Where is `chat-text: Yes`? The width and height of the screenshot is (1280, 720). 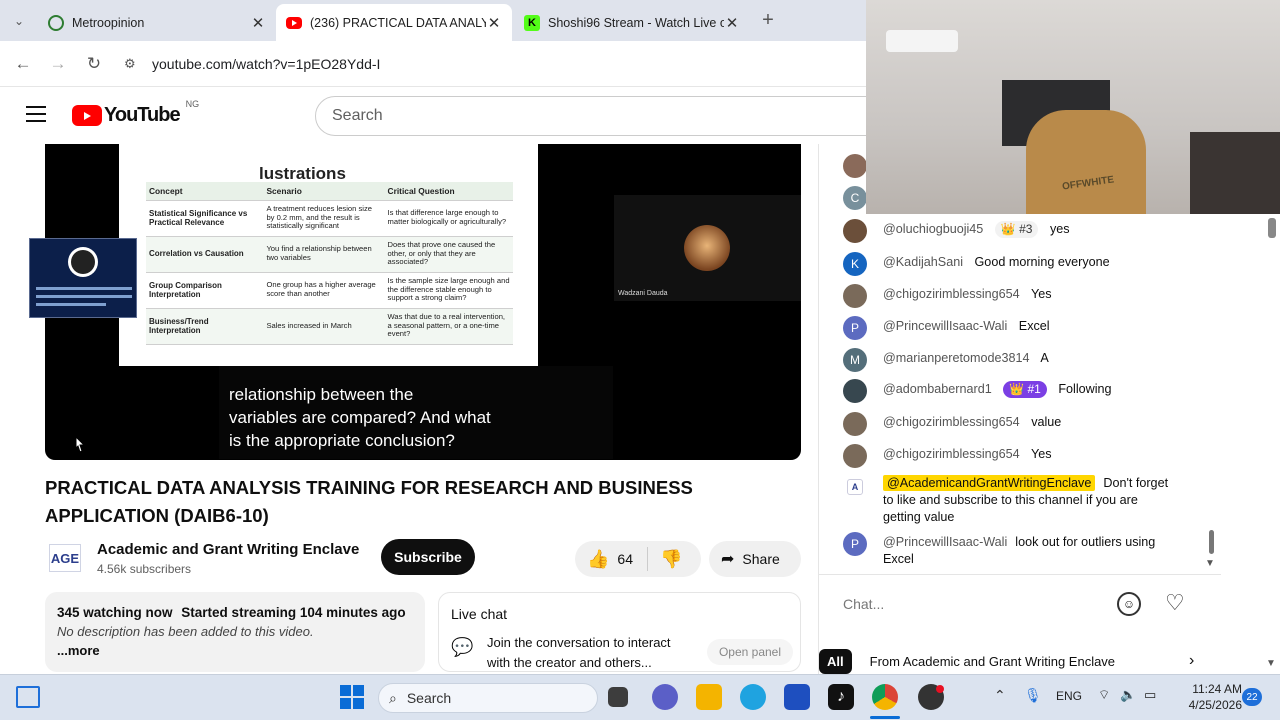
chat-text: Yes is located at coordinates (1041, 294).